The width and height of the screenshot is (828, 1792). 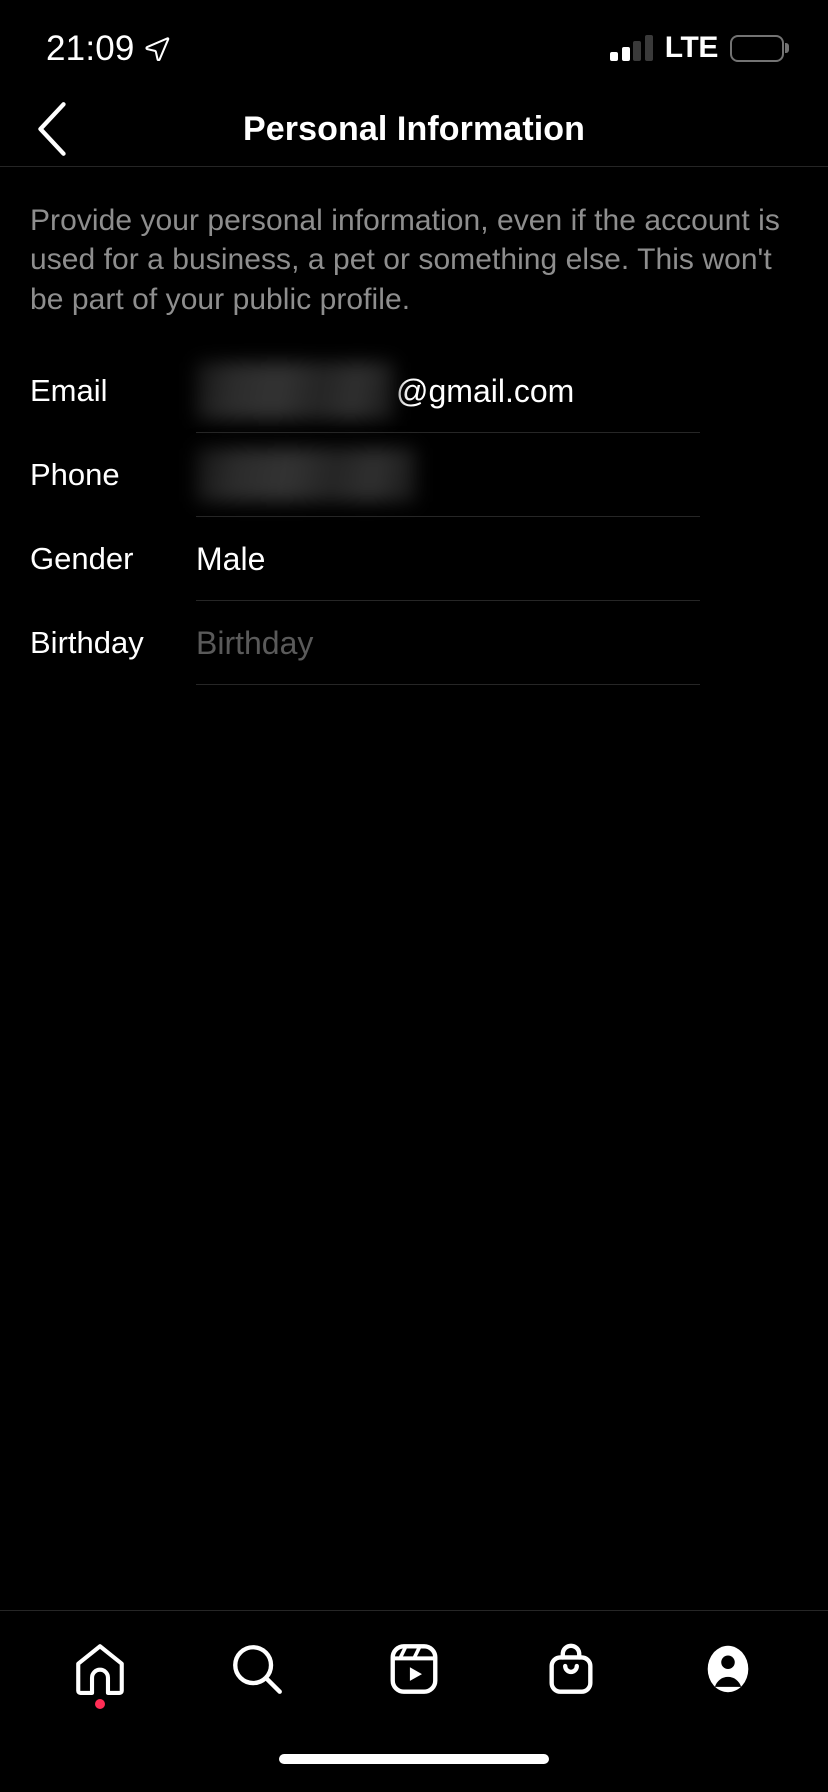 I want to click on page-title: Personal Information, so click(x=414, y=128).